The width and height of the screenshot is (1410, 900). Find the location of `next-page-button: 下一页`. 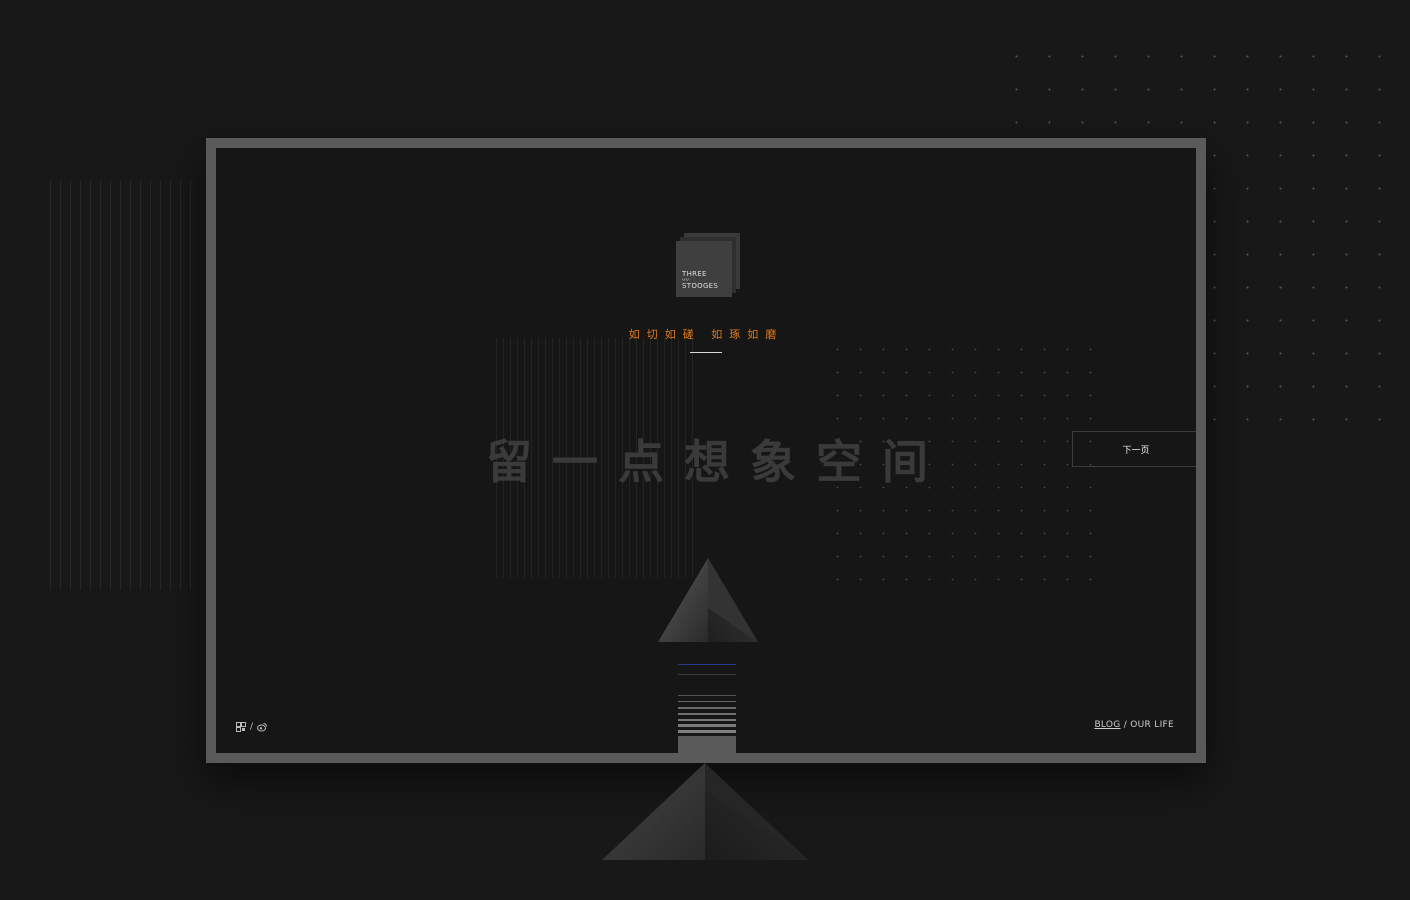

next-page-button: 下一页 is located at coordinates (1134, 449).